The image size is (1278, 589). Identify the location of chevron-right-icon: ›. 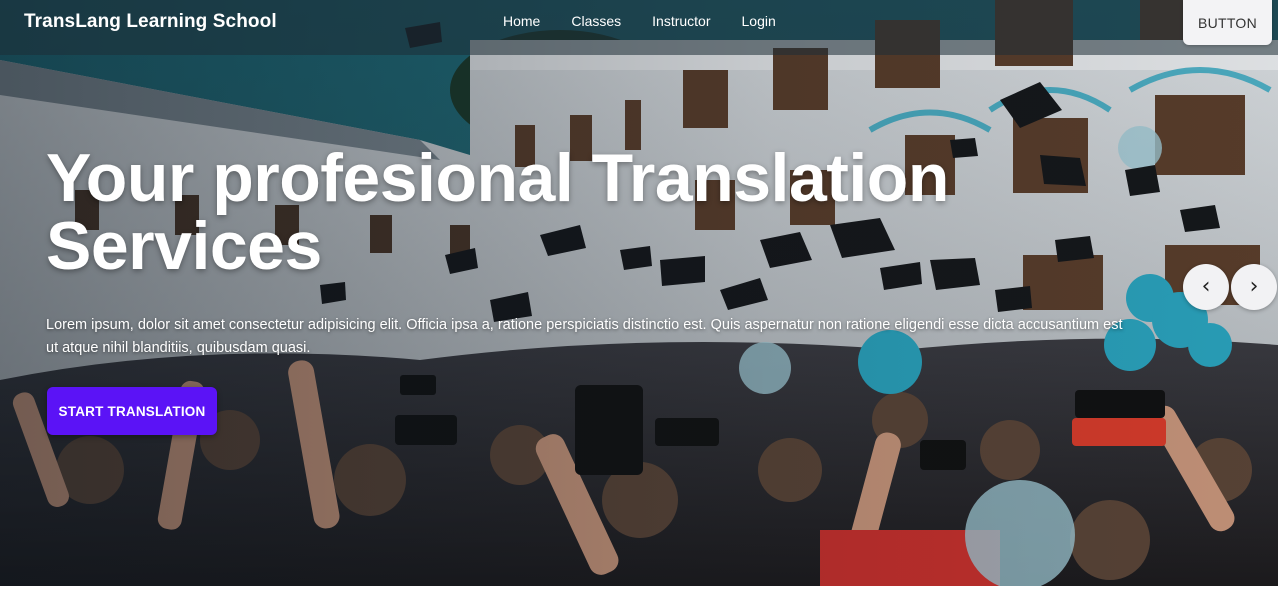
(1254, 286).